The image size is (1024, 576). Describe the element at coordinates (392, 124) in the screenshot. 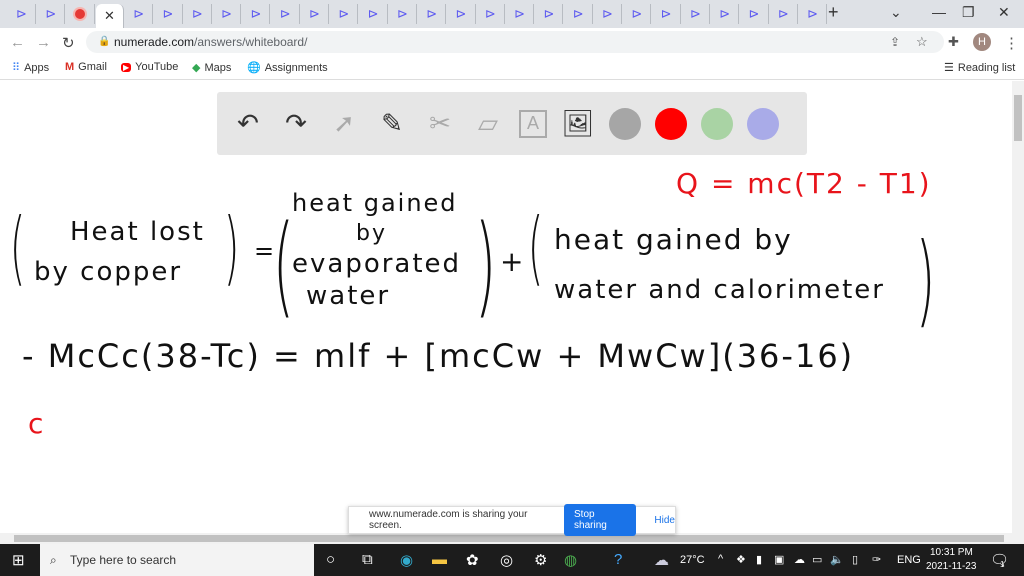

I see `pen-icon: ✎` at that location.